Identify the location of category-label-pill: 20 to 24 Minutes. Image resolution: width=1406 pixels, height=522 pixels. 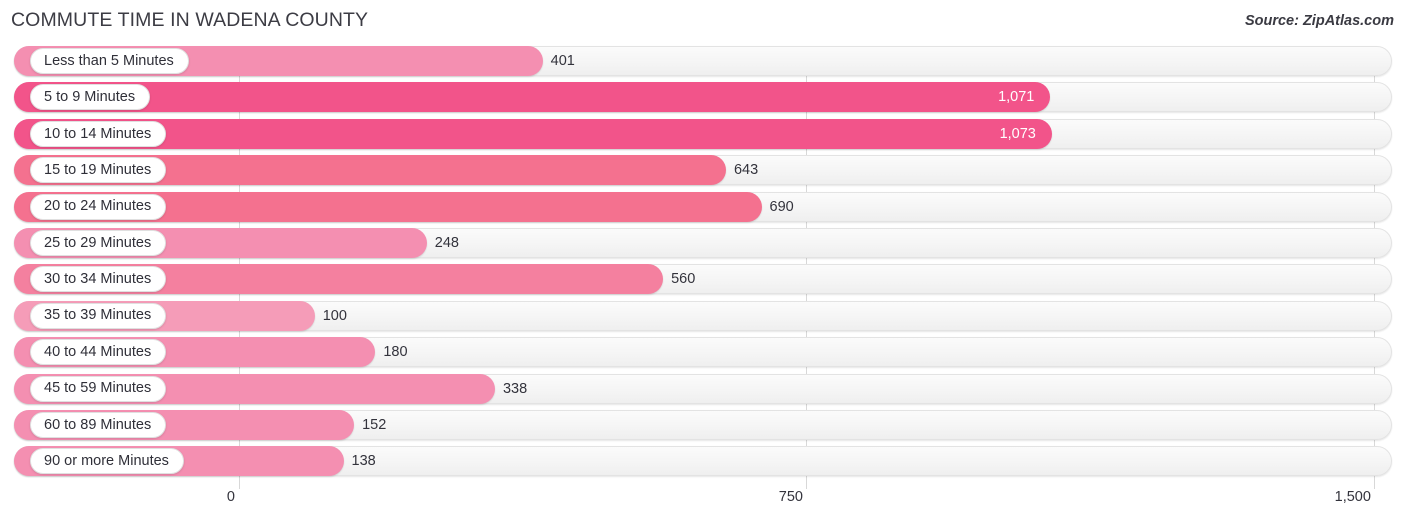
(98, 206).